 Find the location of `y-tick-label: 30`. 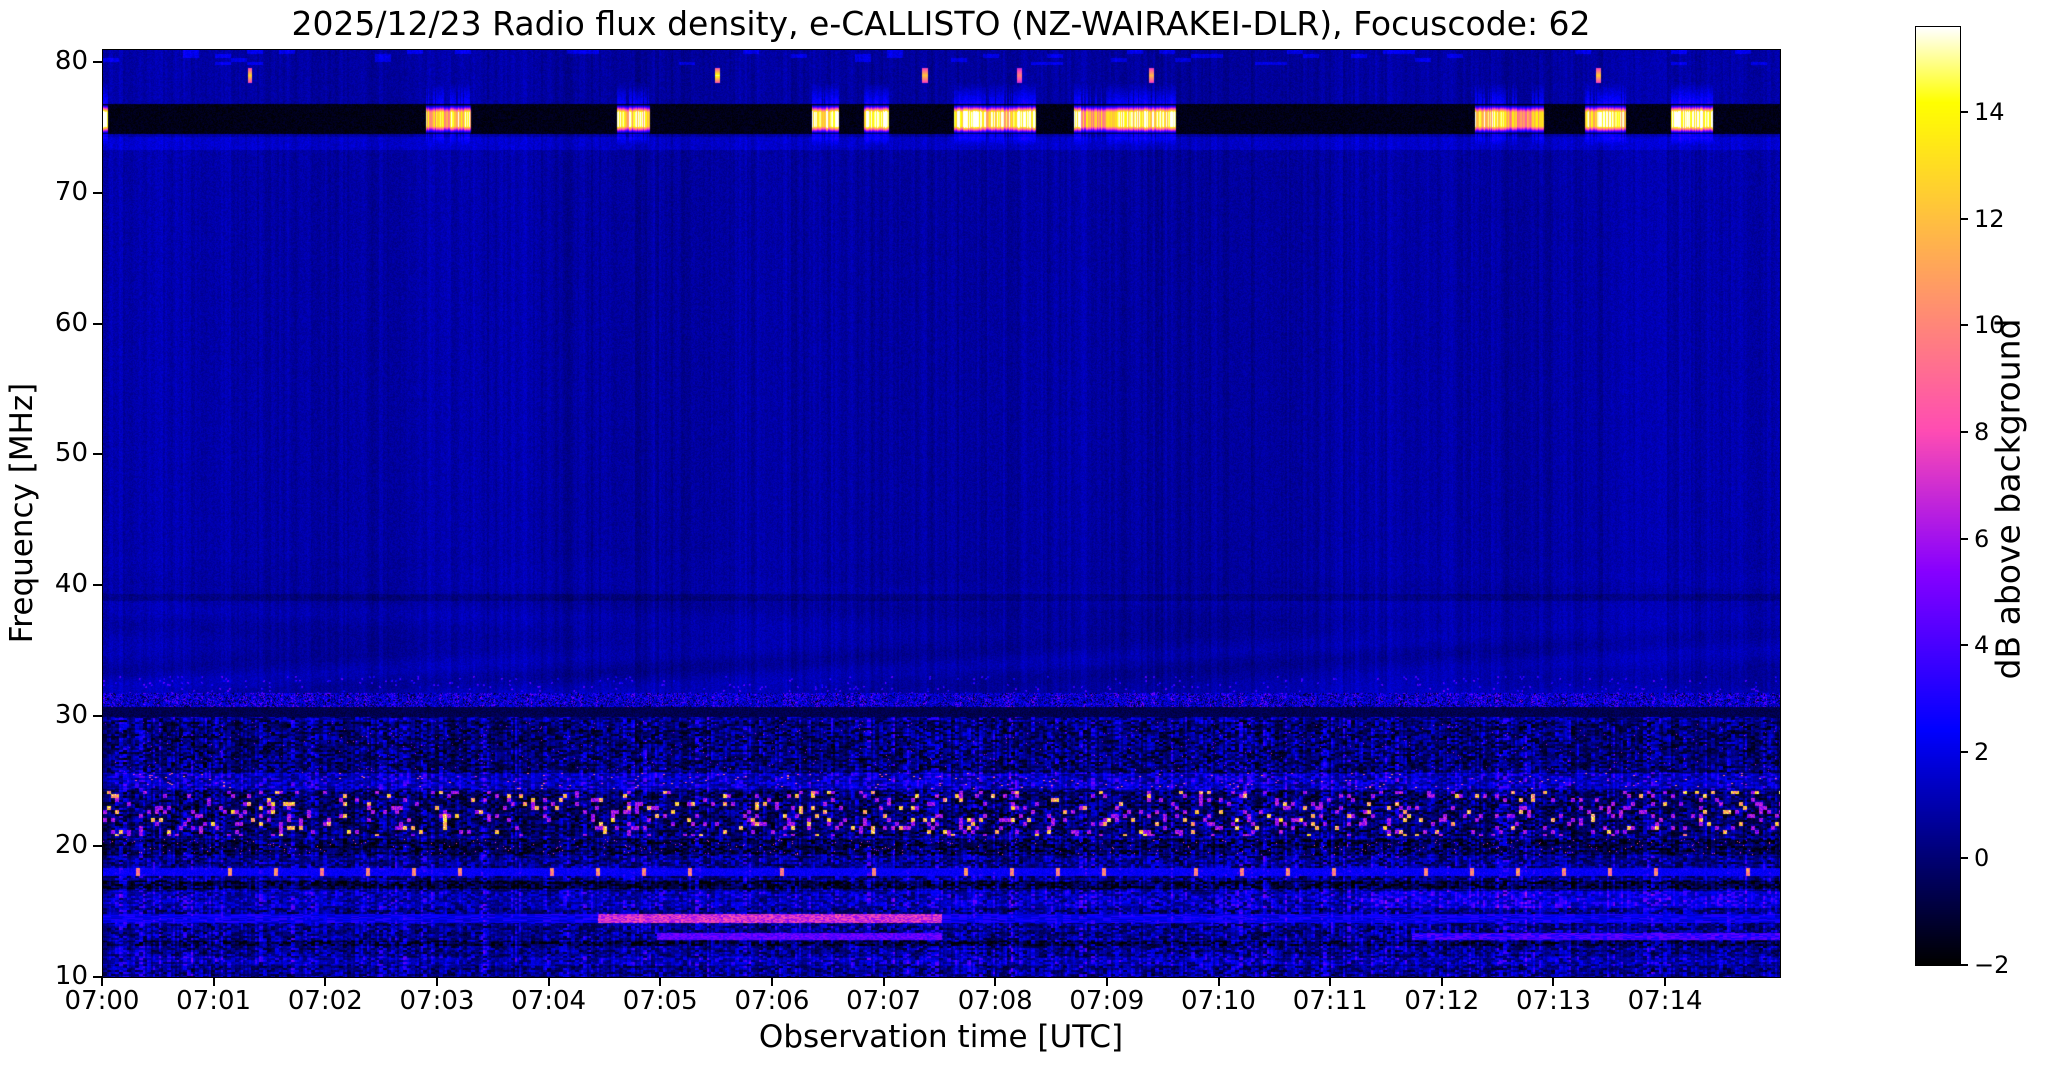

y-tick-label: 30 is located at coordinates (71, 714).